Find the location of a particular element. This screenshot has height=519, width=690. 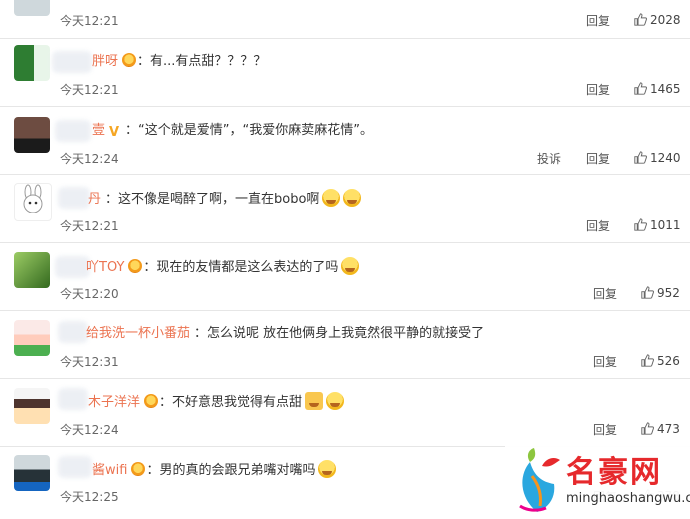

report-button: 投诉 is located at coordinates (549, 158).